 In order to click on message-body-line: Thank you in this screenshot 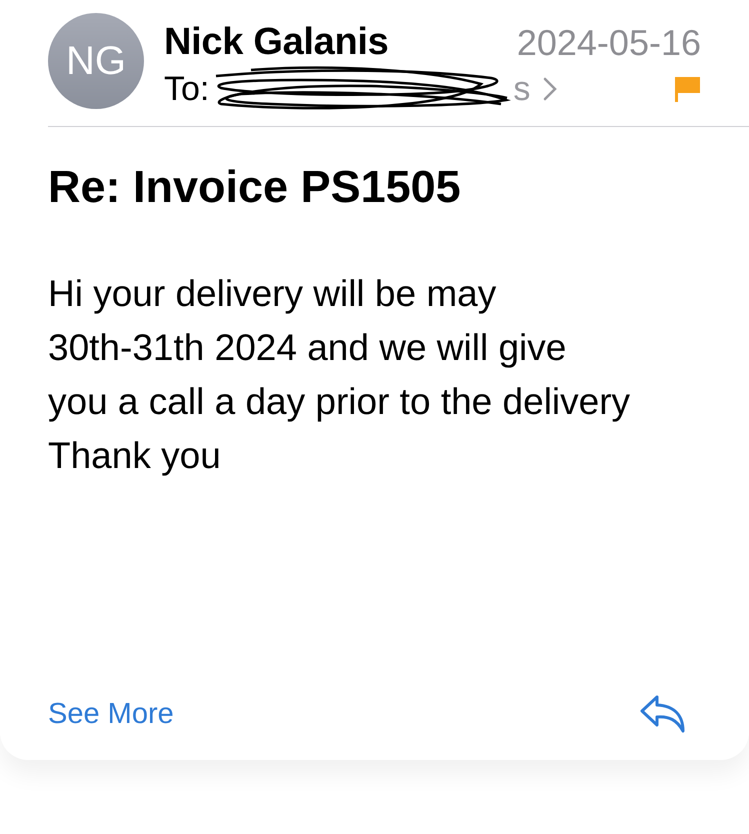, I will do `click(135, 456)`.